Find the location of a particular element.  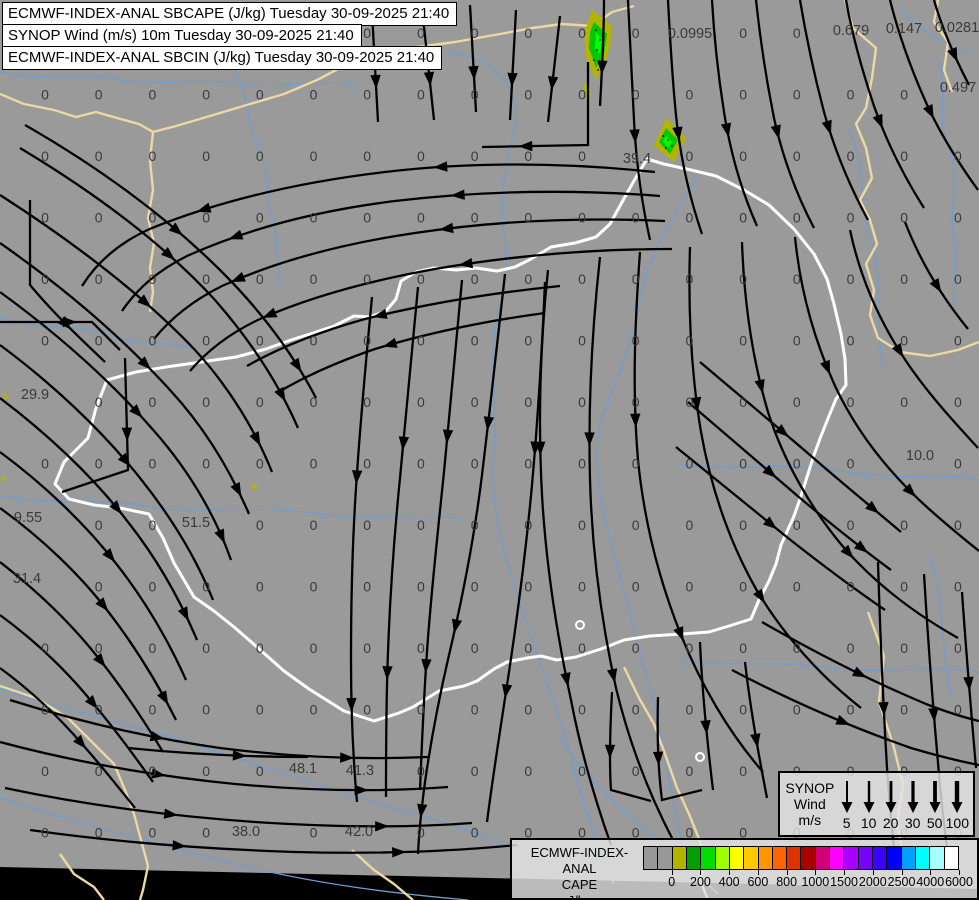

wind-speed-value: 20 is located at coordinates (890, 822).